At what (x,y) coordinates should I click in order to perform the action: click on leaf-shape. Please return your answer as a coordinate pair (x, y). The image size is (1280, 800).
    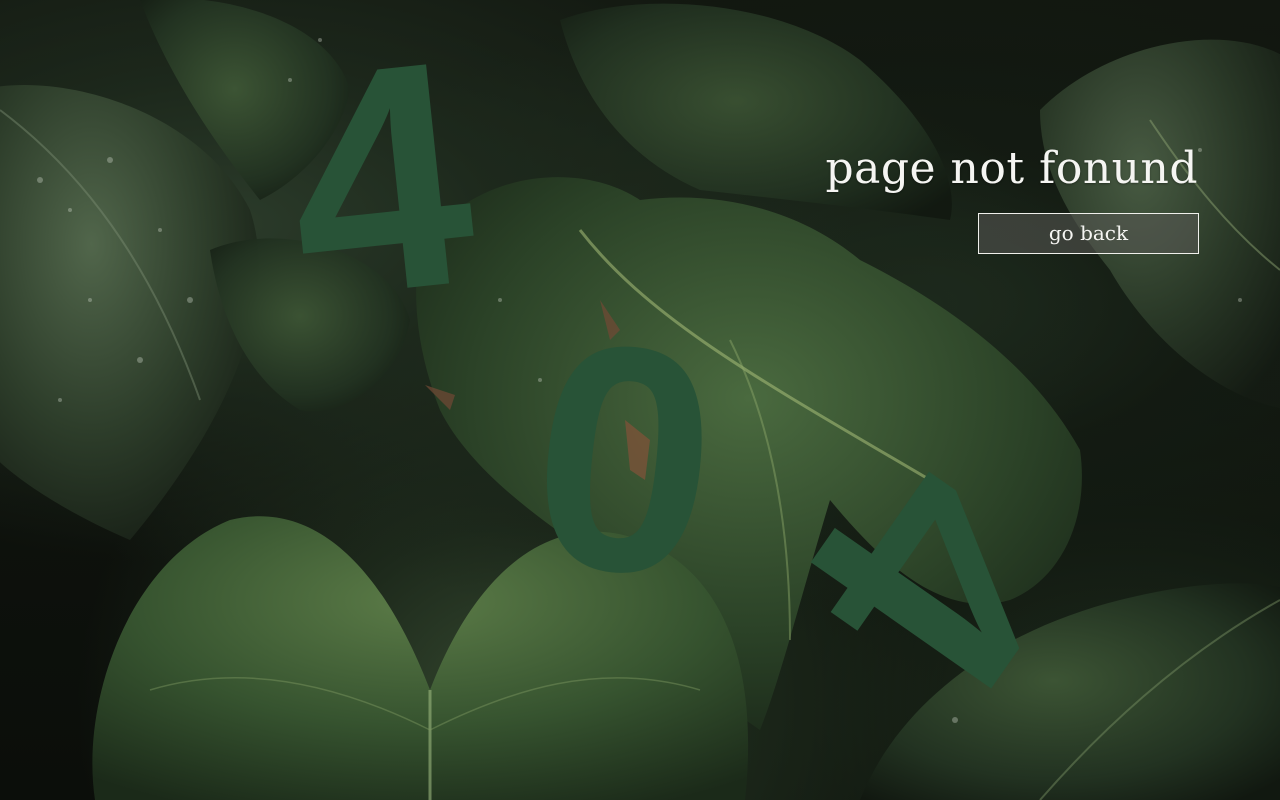
    Looking at the image, I should click on (129, 312).